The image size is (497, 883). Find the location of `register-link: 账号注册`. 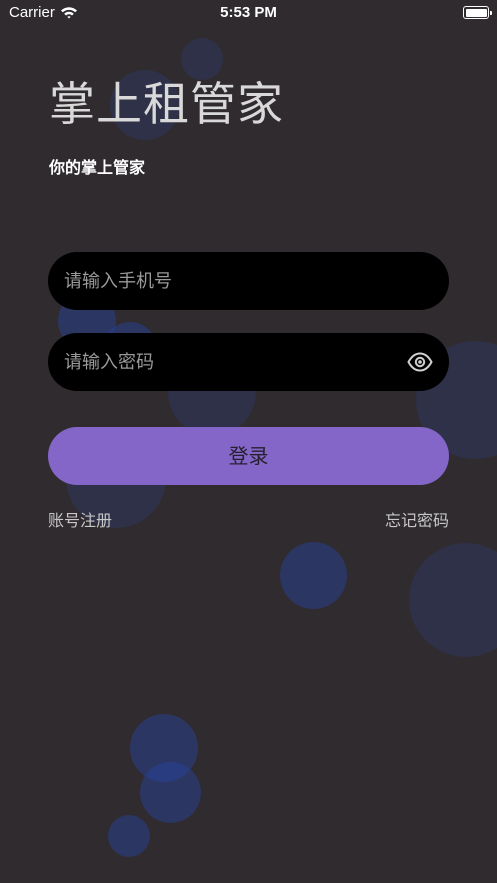

register-link: 账号注册 is located at coordinates (80, 521).